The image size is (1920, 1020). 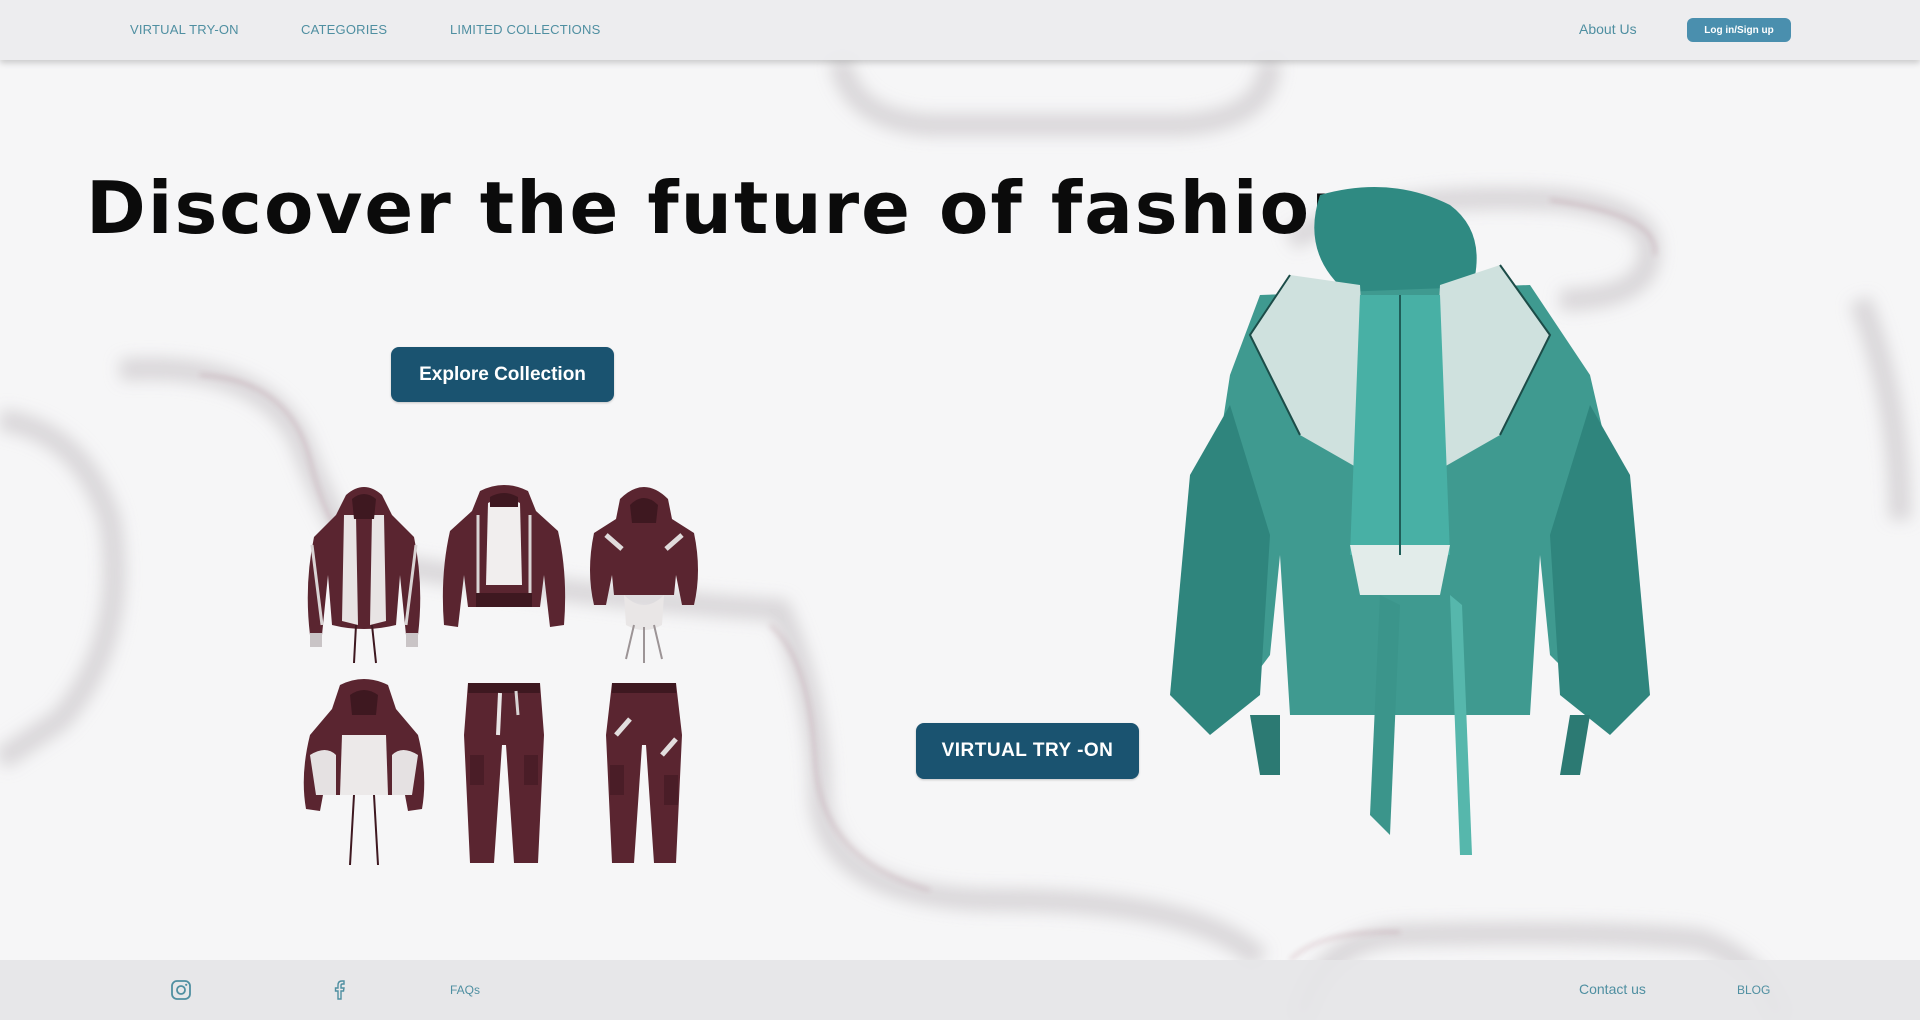 I want to click on footer-link-contact-us: Contact us, so click(x=1612, y=989).